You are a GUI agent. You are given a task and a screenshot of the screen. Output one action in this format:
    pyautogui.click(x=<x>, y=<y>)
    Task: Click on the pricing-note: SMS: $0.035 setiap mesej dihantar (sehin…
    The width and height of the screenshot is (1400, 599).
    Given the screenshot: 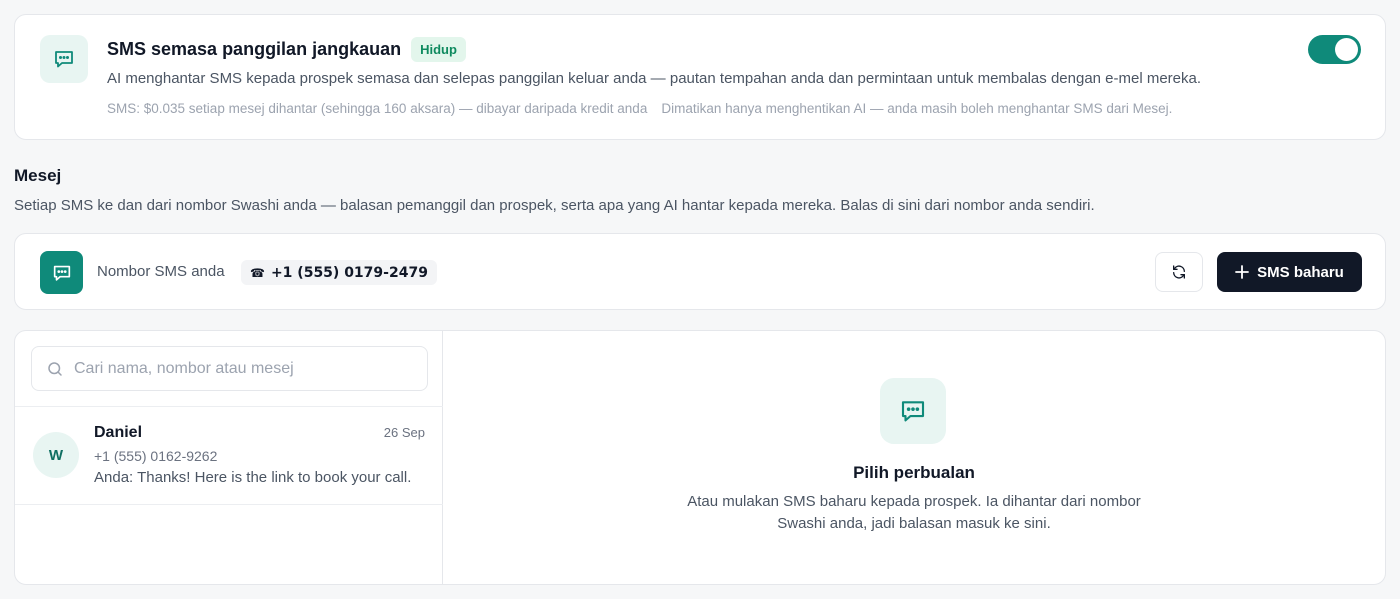 What is the action you would take?
    pyautogui.click(x=377, y=108)
    